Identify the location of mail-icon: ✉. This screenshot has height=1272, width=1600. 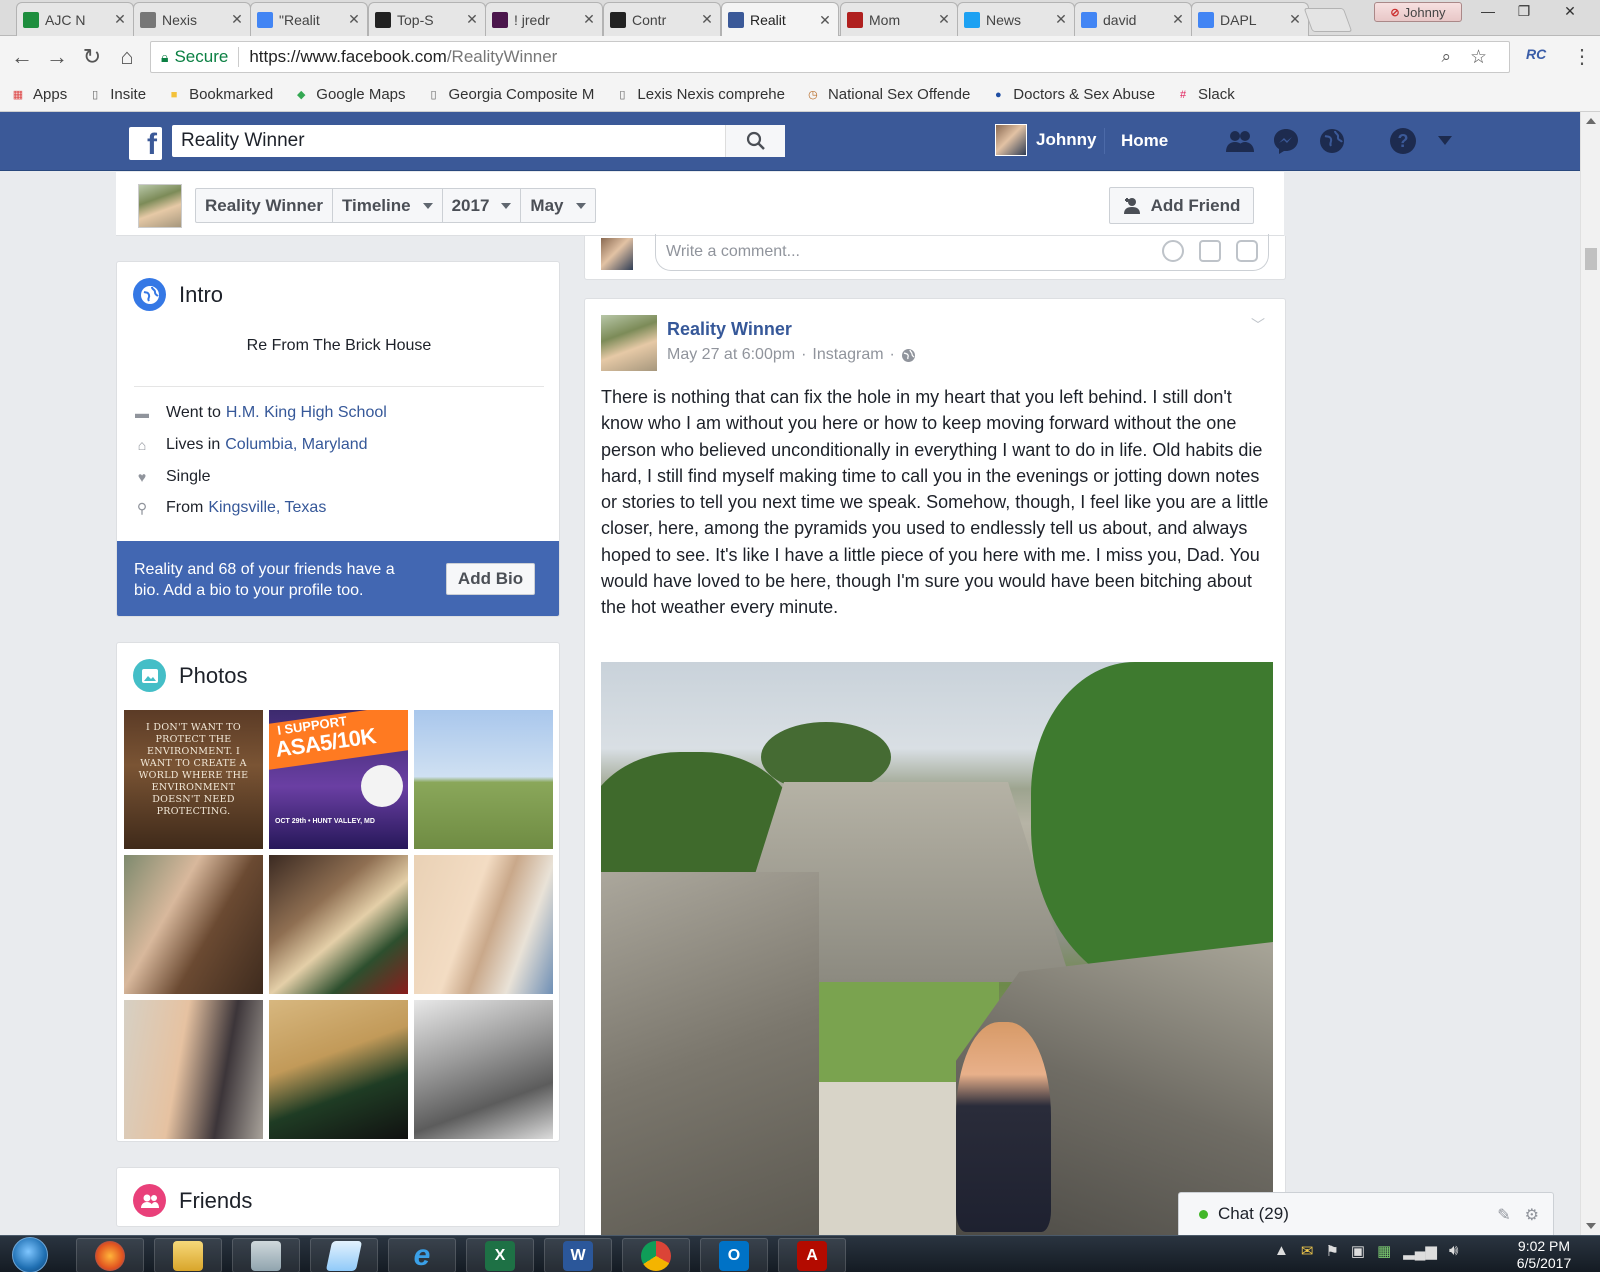
(1307, 1251).